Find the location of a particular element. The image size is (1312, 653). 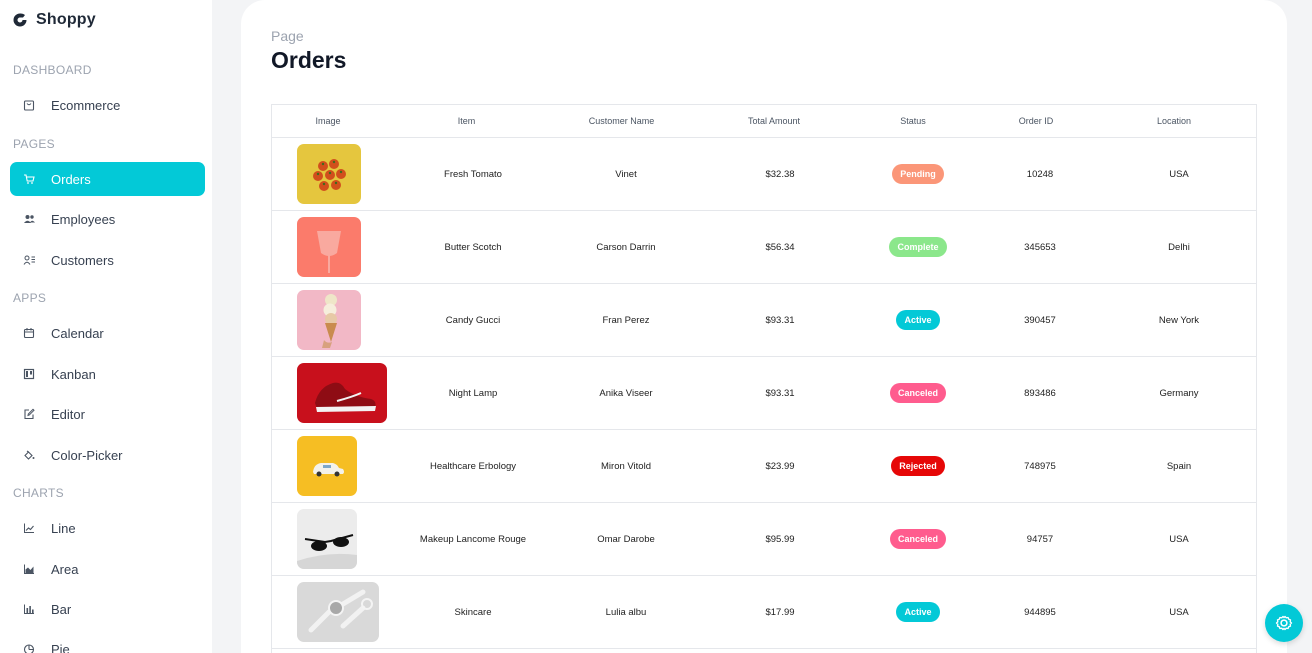

brand-logo: Shoppy is located at coordinates (54, 20).